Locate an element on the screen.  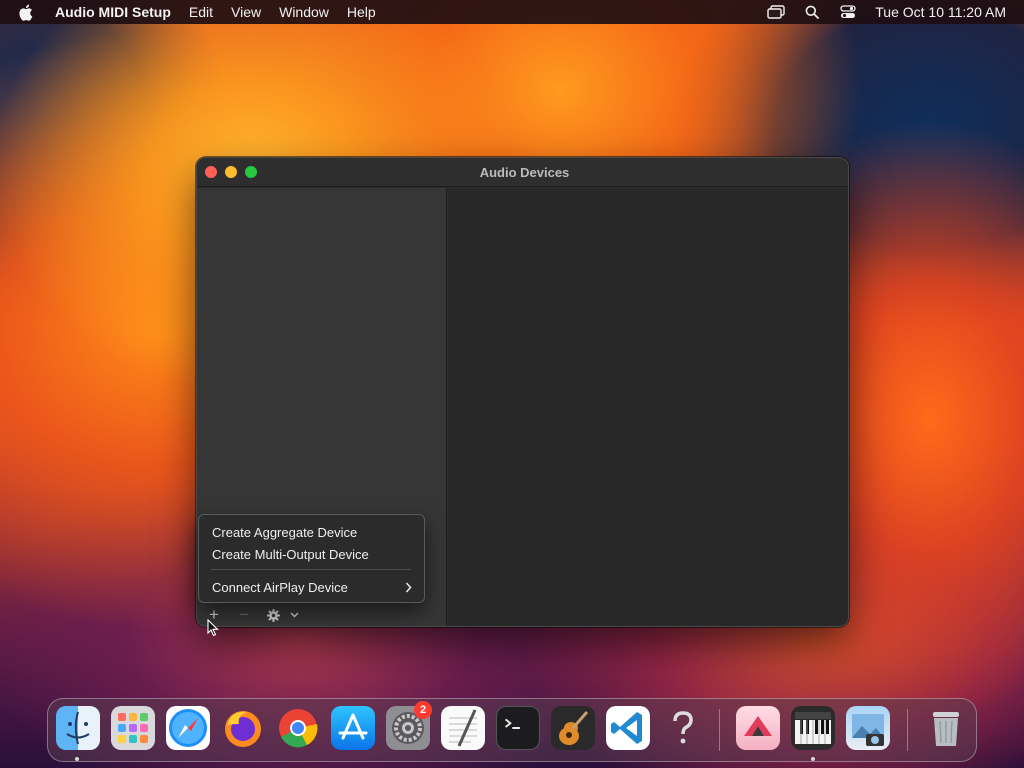
menu-item-connect-airplay-device: Connect AirPlay Device is located at coordinates (312, 587).